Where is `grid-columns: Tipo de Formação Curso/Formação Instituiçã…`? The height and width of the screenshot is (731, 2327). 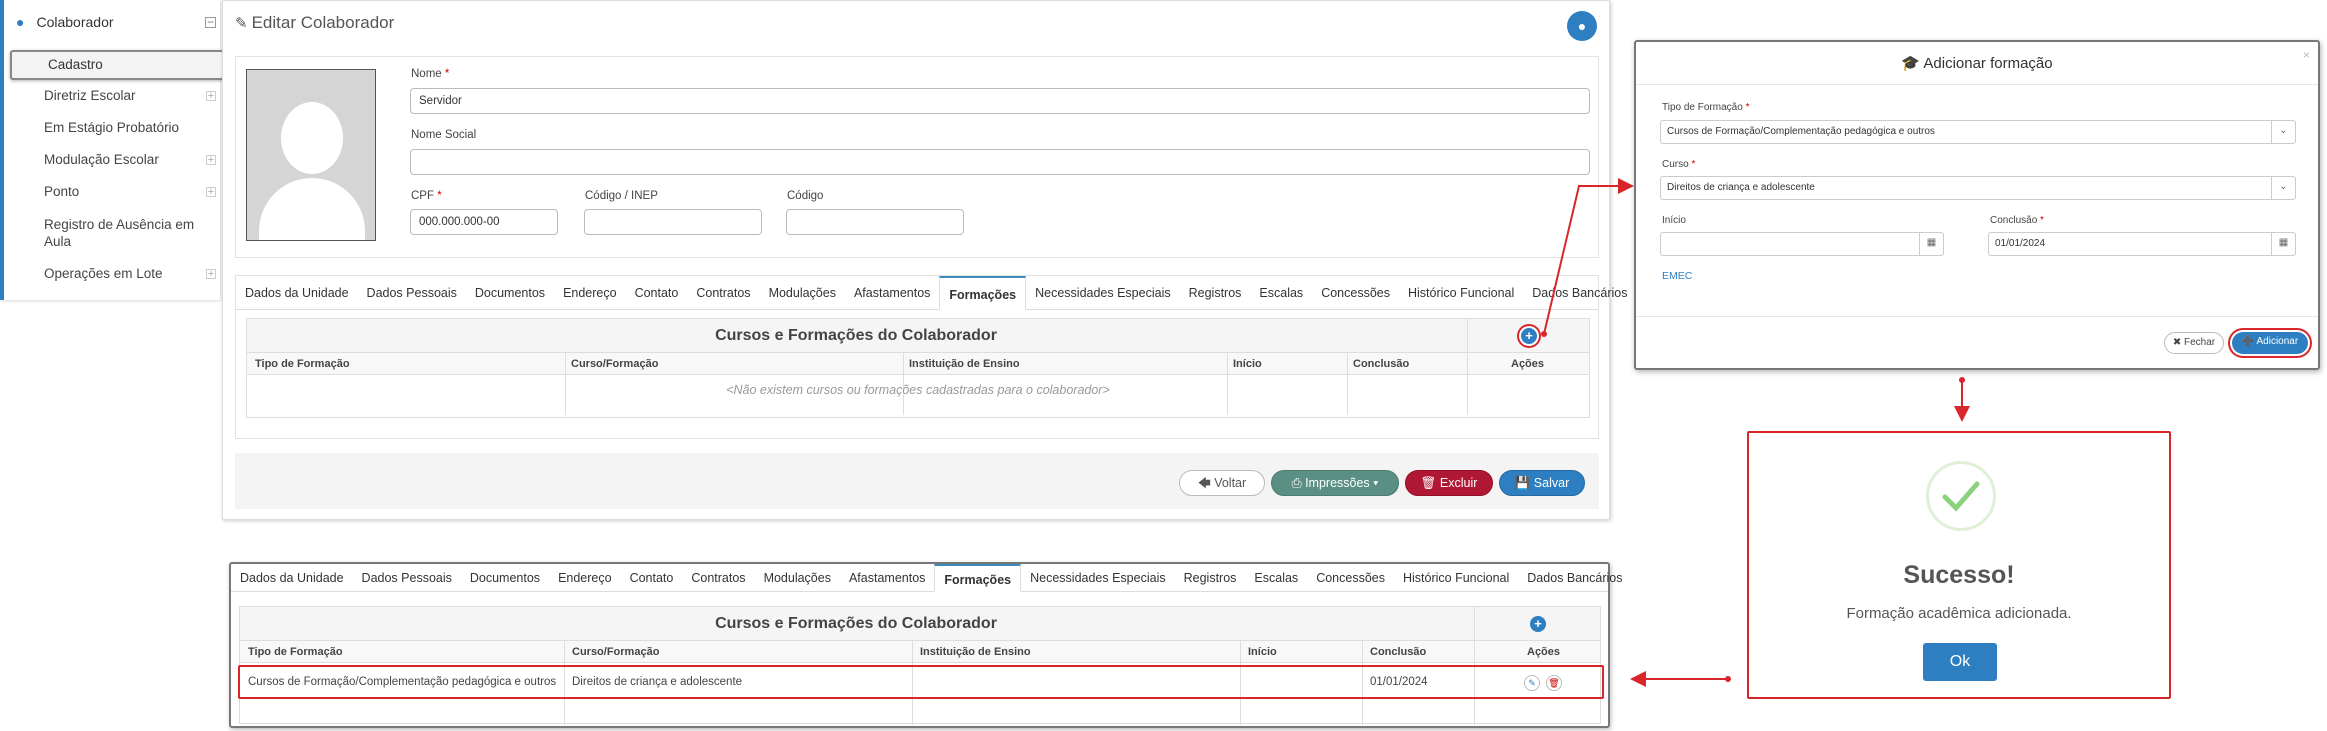
grid-columns: Tipo de Formação Curso/Formação Instituiçã… is located at coordinates (920, 683).